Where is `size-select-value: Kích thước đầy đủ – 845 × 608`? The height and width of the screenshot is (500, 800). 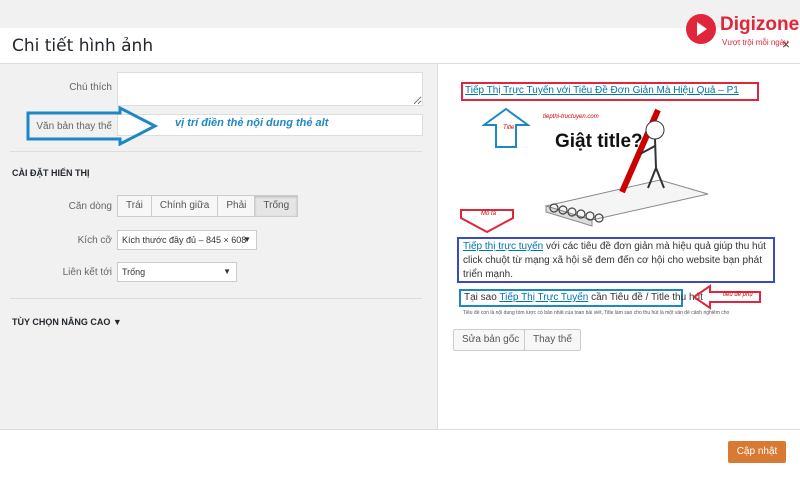 size-select-value: Kích thước đầy đủ – 845 × 608 is located at coordinates (184, 240).